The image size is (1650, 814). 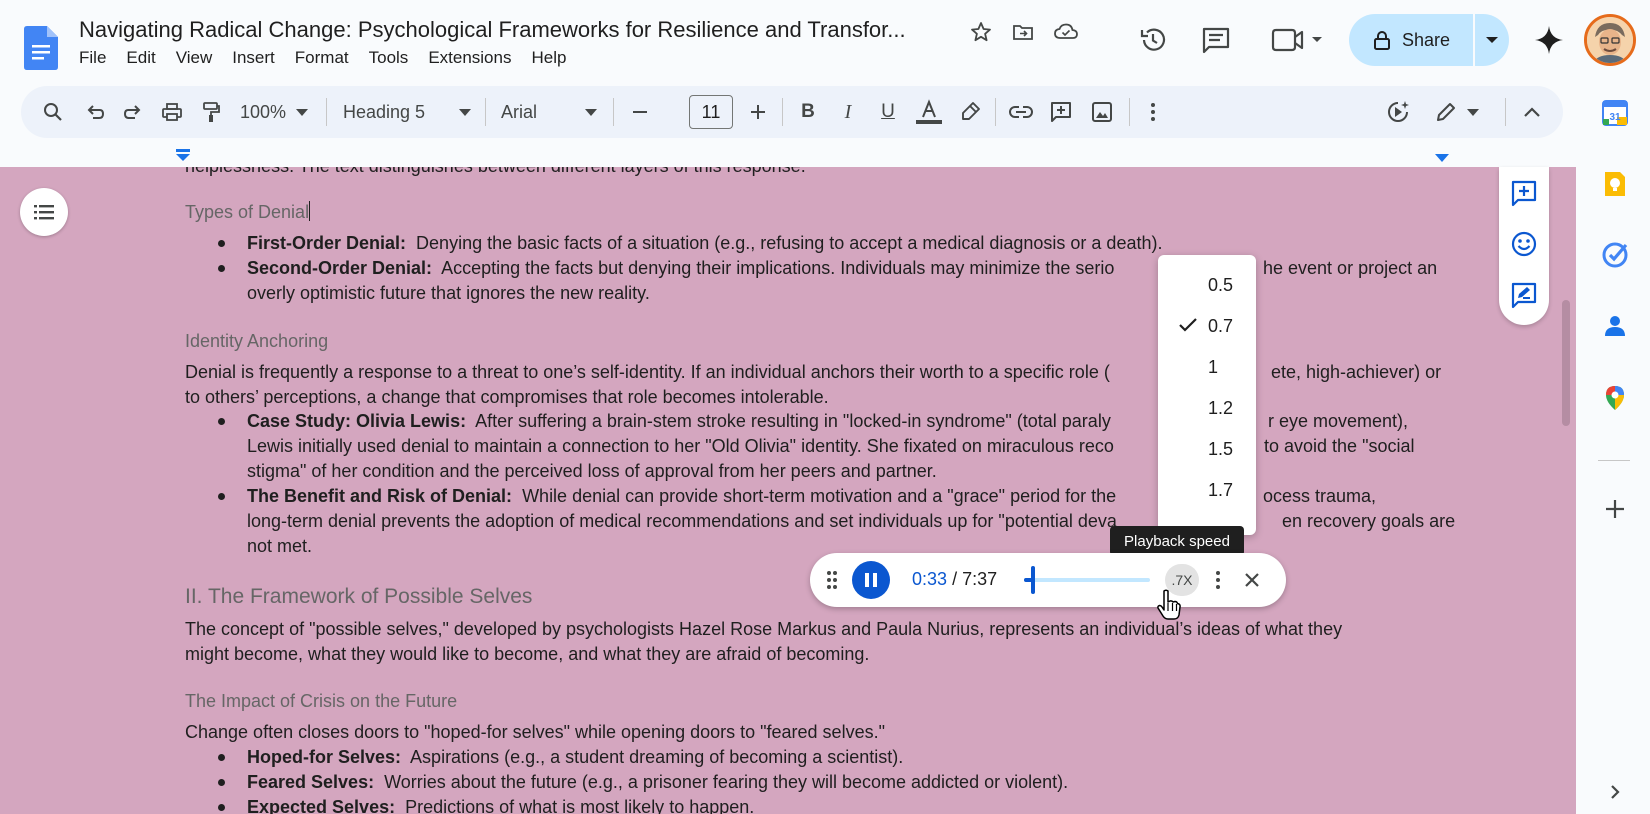 What do you see at coordinates (758, 112) in the screenshot?
I see `increase-font-size-icon` at bounding box center [758, 112].